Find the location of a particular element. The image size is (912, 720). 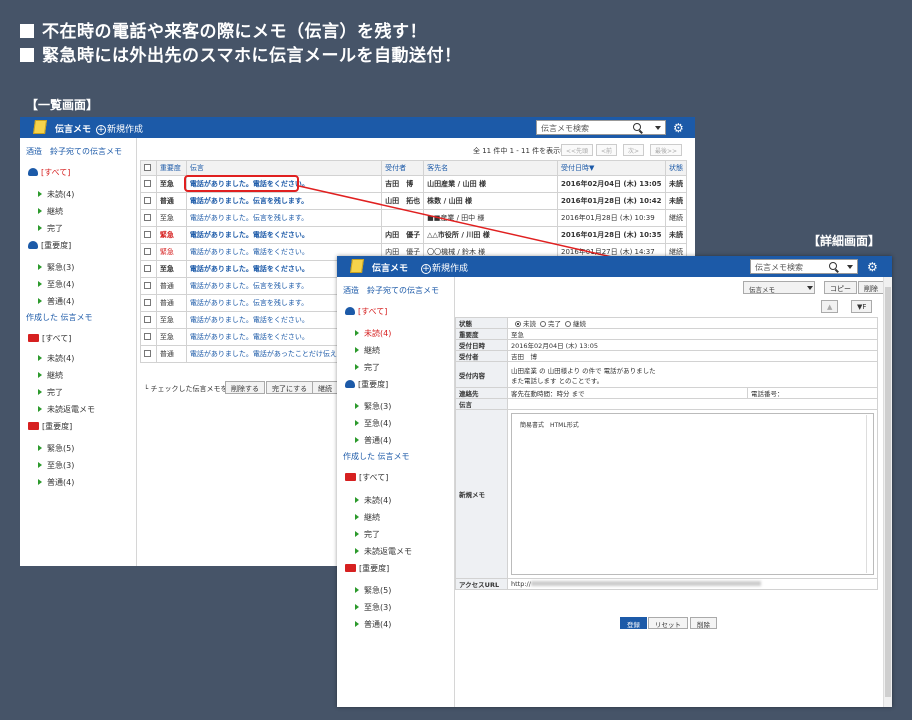

scrollbar-thumb is located at coordinates (888, 492).